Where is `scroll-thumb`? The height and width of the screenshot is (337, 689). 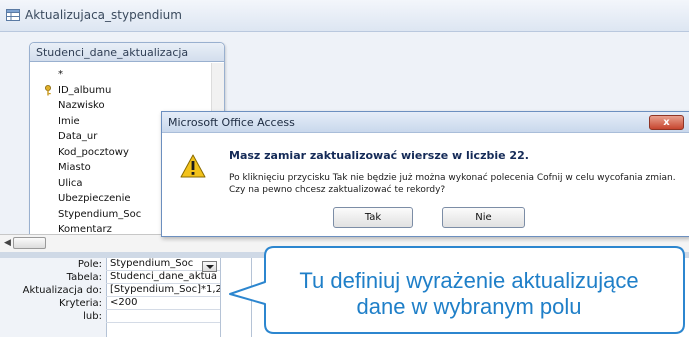
scroll-thumb is located at coordinates (29, 243).